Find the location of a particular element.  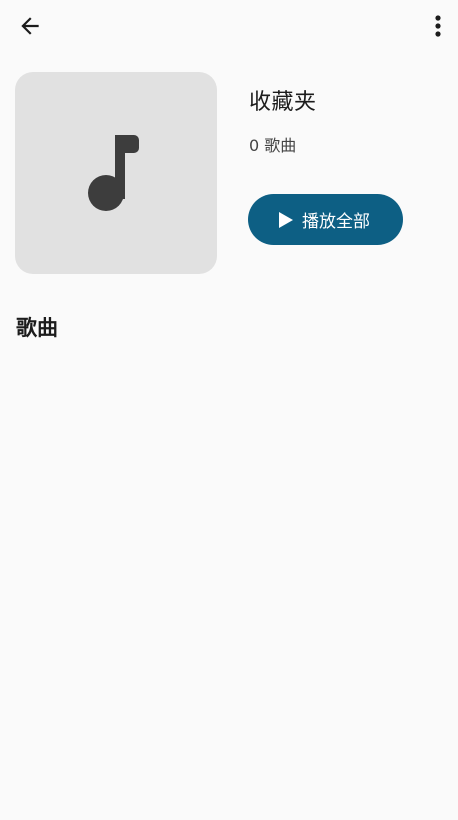

playlist-title: 收藏夹 is located at coordinates (283, 102).